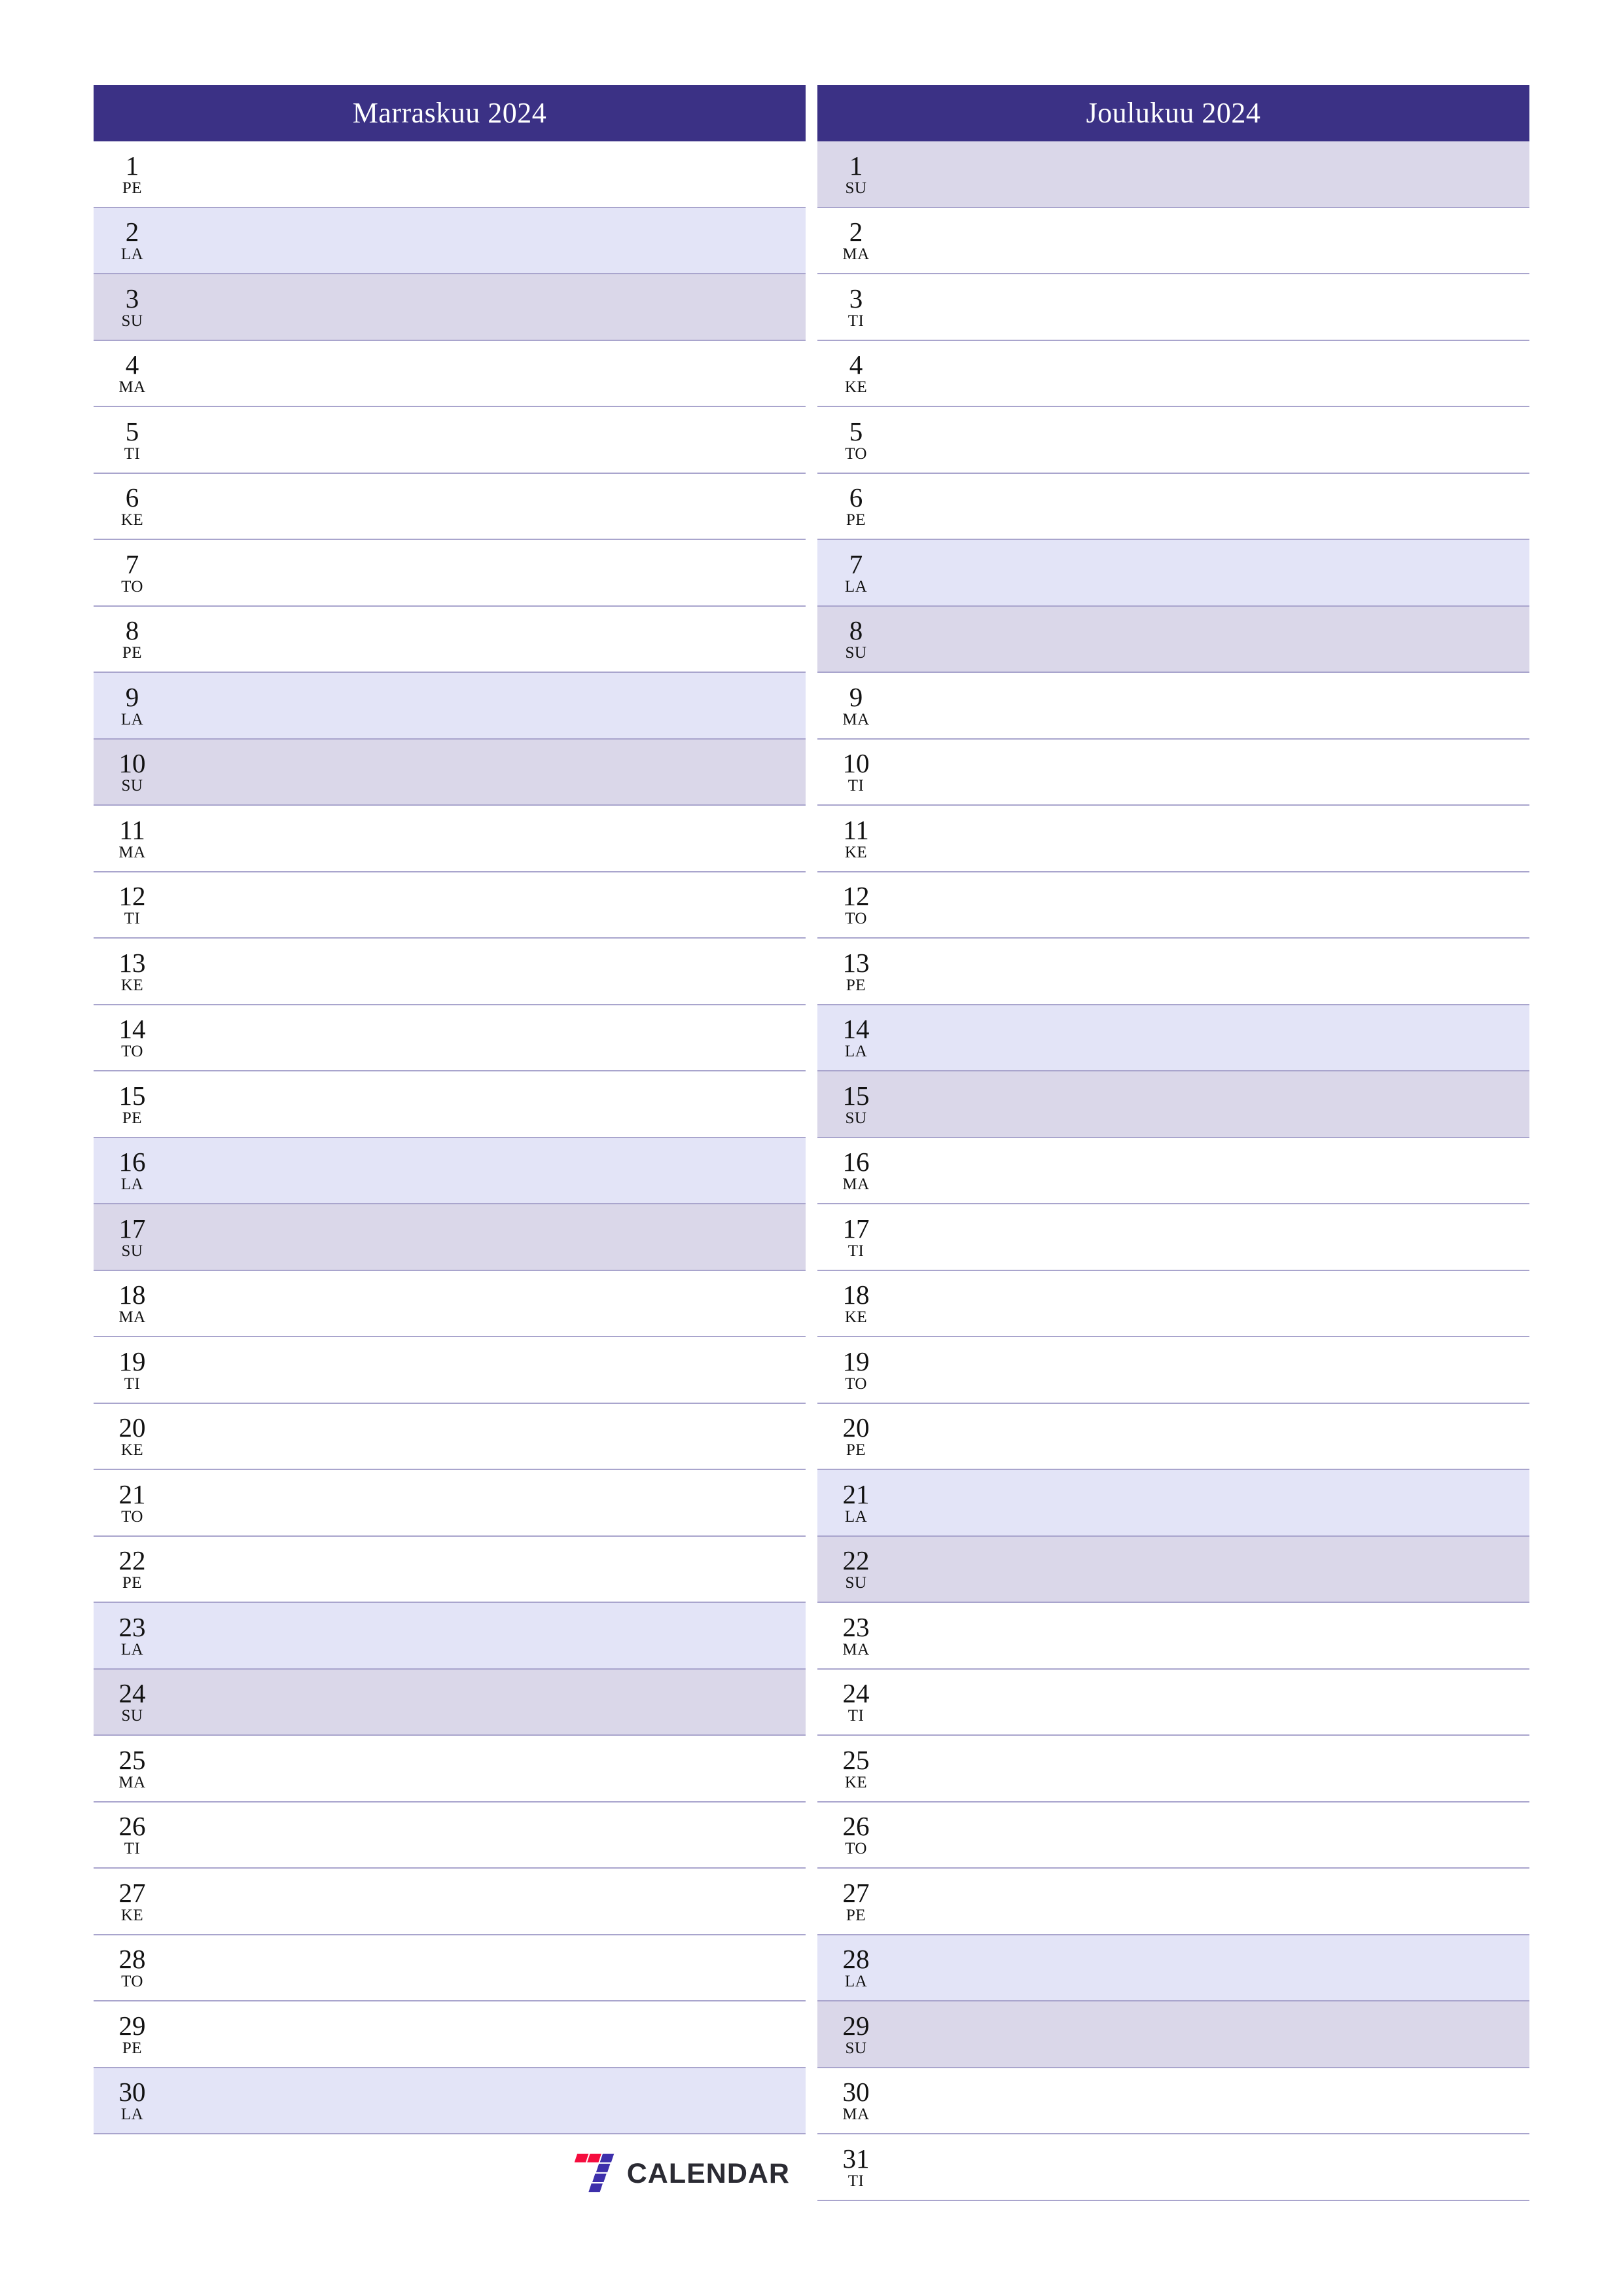  I want to click on day-row: 15 SU, so click(1173, 1104).